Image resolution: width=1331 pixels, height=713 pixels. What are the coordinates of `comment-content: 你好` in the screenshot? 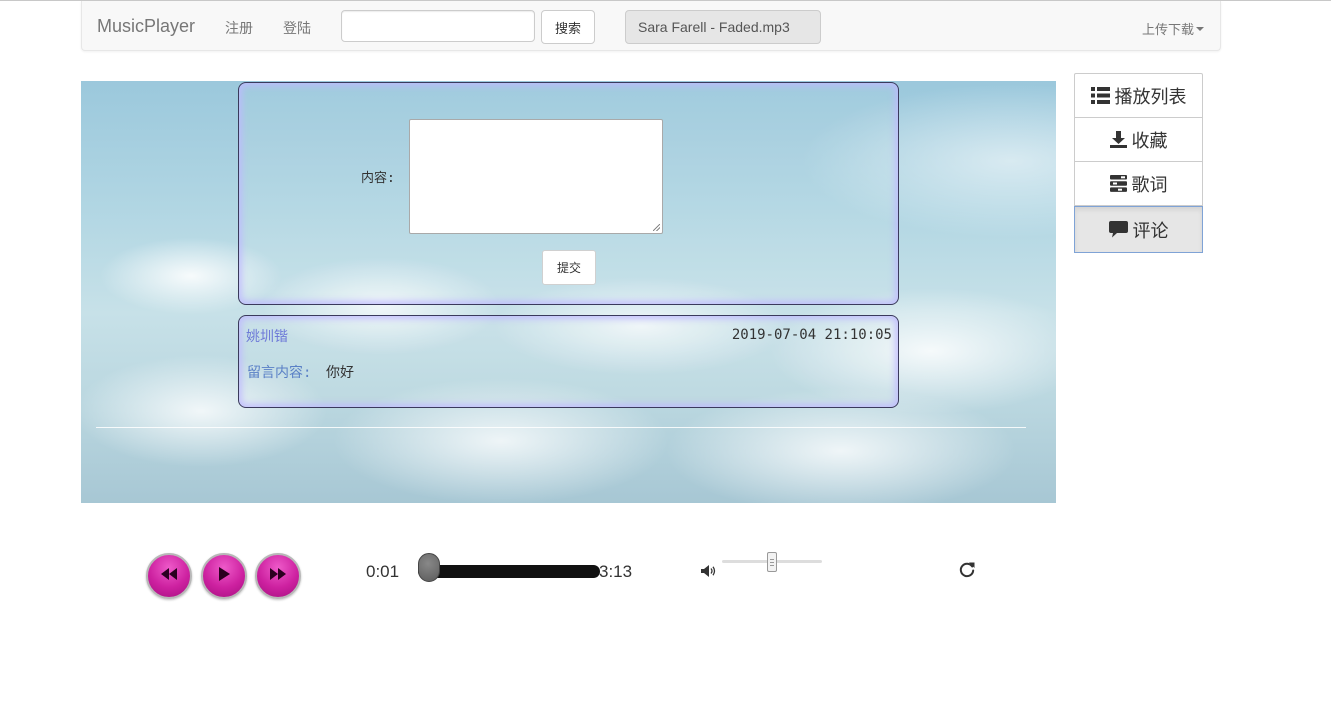 It's located at (340, 373).